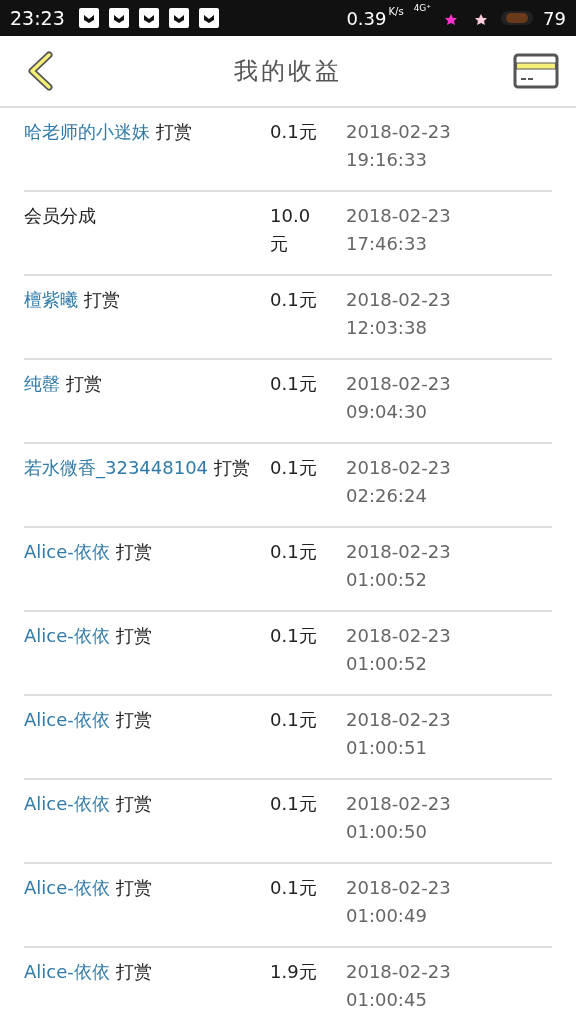 The image size is (576, 1024). Describe the element at coordinates (554, 18) in the screenshot. I see `battery-level: 79` at that location.